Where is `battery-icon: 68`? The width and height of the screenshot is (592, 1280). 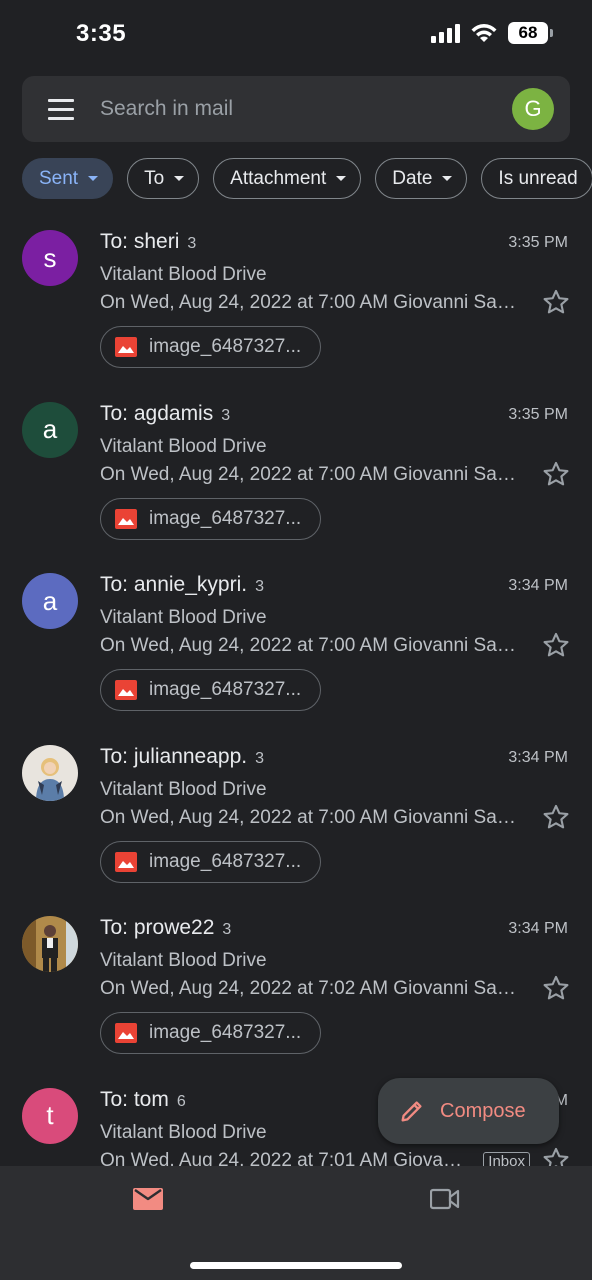 battery-icon: 68 is located at coordinates (530, 33).